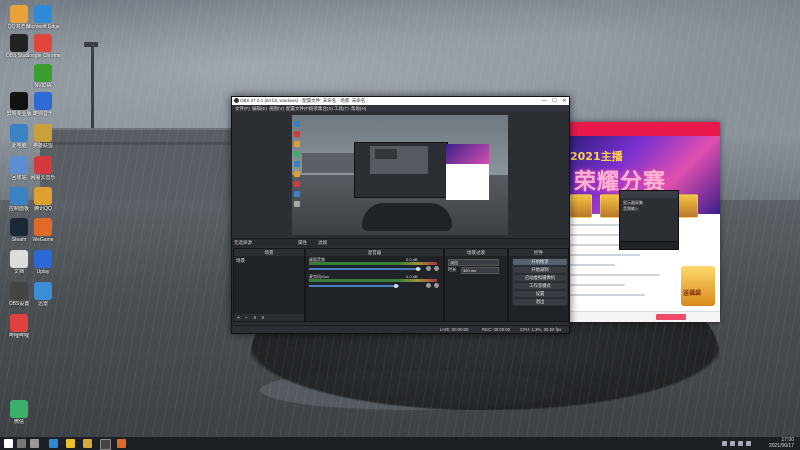 The width and height of the screenshot is (800, 450). I want to click on live-timer: LIVE: 00:00:00, so click(454, 329).